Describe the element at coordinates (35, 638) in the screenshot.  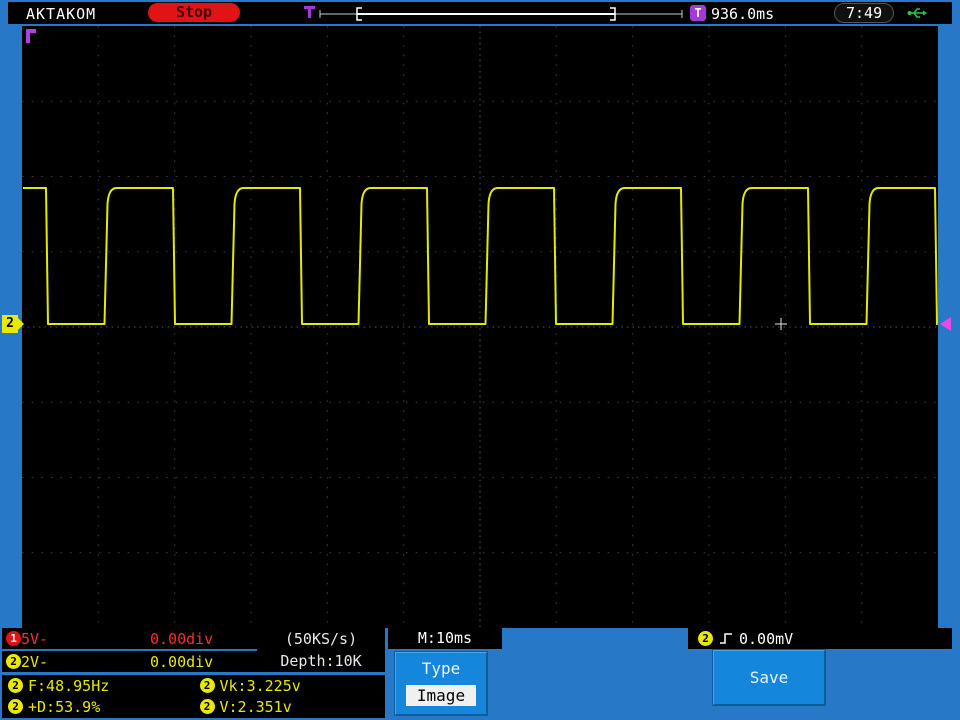
I see `channel1-scale: 5V-` at that location.